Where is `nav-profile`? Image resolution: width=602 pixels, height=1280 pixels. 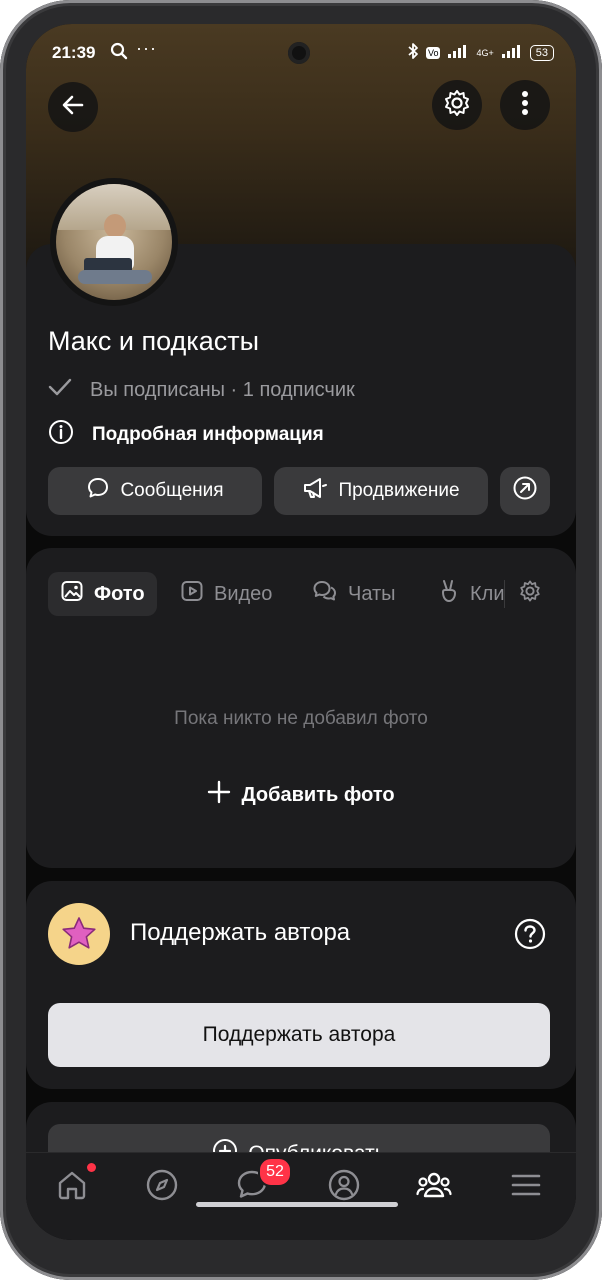 nav-profile is located at coordinates (344, 1187).